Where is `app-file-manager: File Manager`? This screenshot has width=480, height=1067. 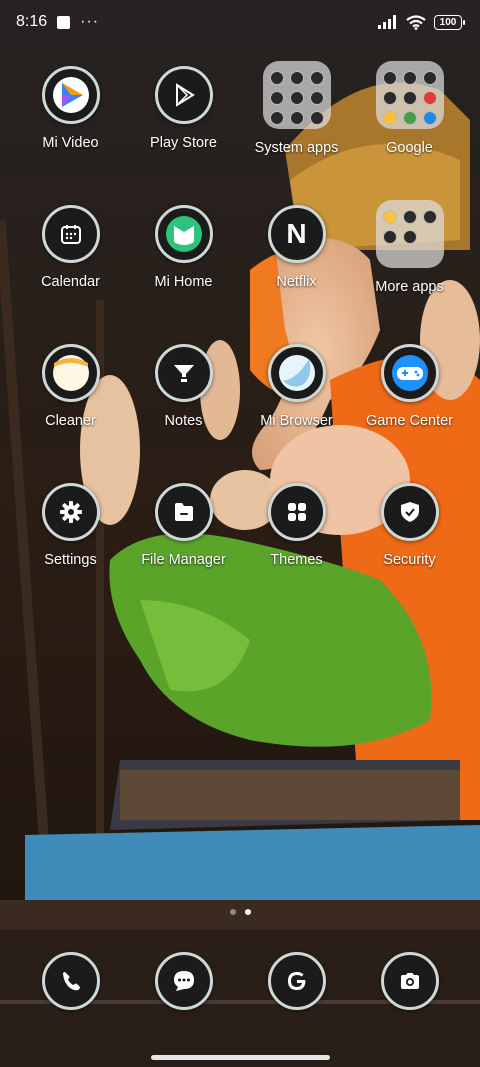
app-file-manager: File Manager is located at coordinates (183, 525).